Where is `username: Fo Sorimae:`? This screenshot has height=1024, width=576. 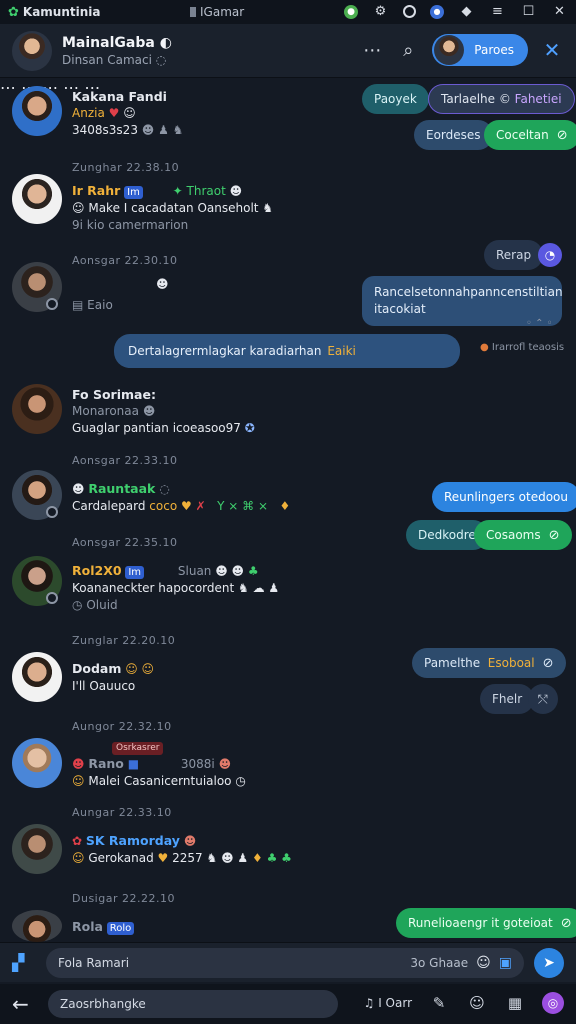
username: Fo Sorimae: is located at coordinates (163, 394).